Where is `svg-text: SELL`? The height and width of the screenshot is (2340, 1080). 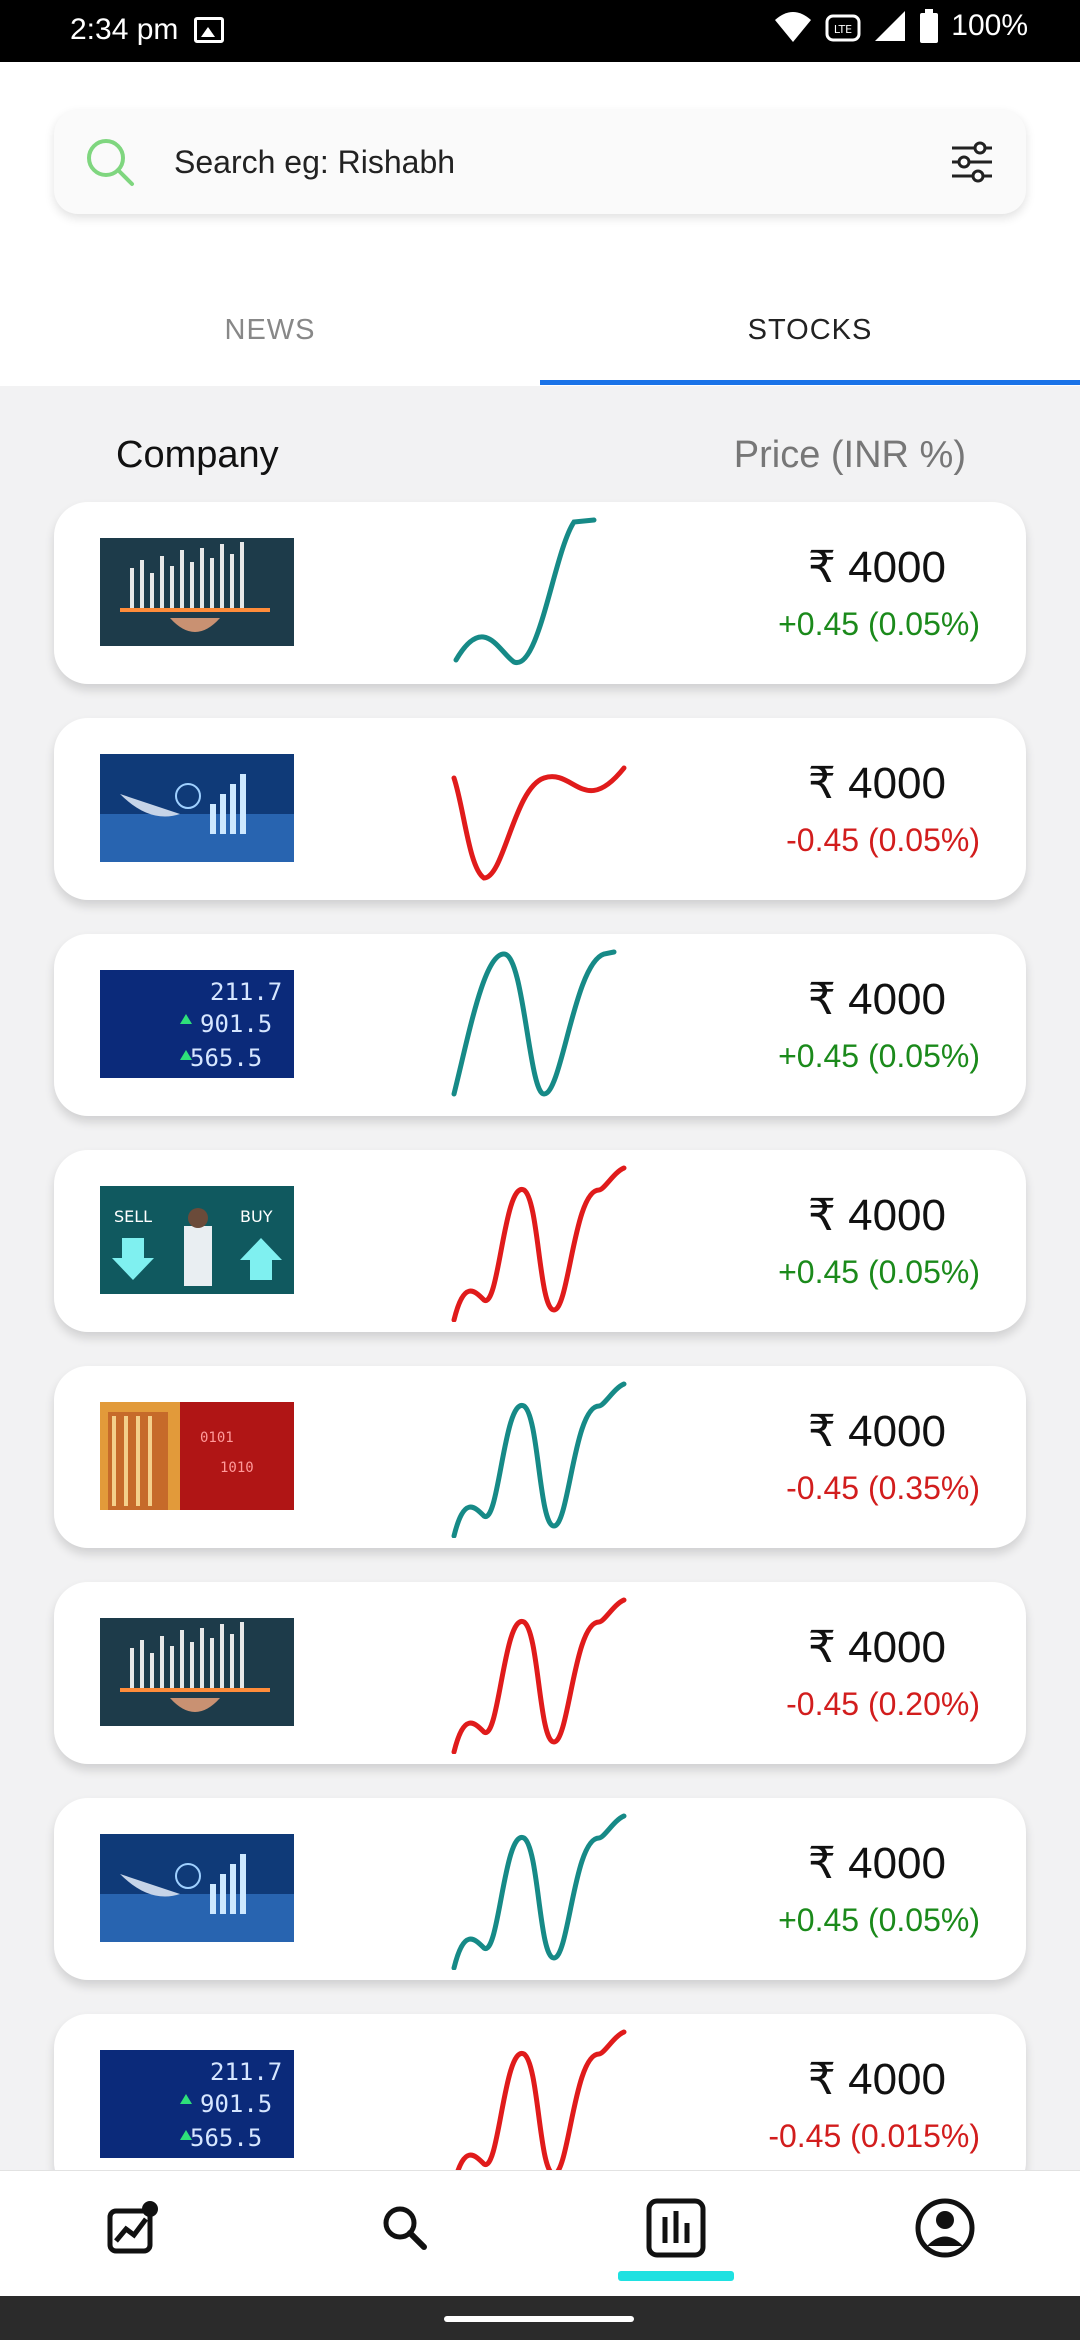 svg-text: SELL is located at coordinates (133, 1216).